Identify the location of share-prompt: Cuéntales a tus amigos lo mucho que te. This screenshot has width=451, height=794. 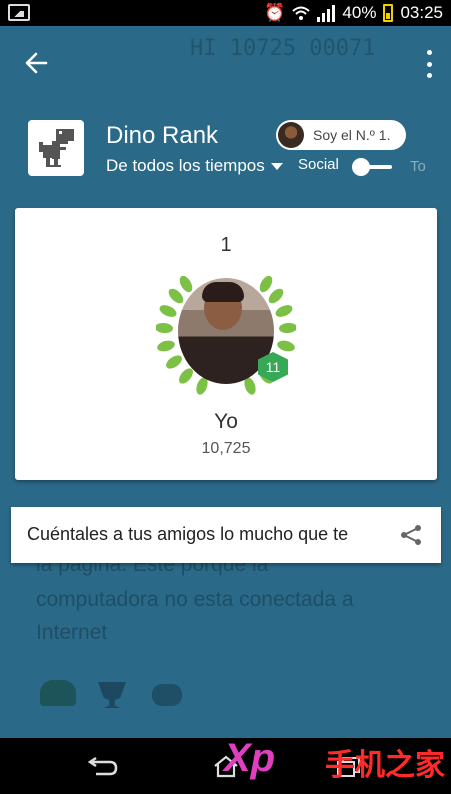
(226, 535).